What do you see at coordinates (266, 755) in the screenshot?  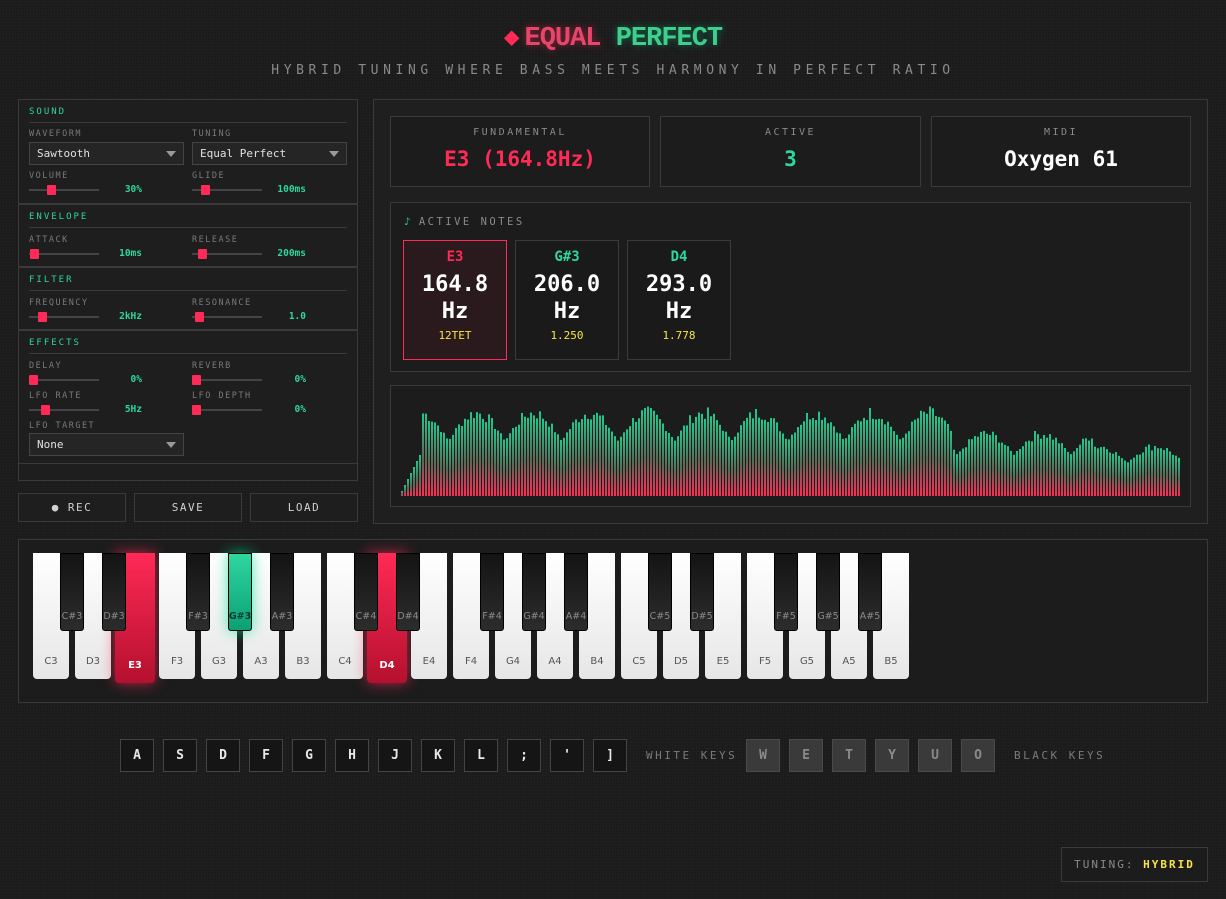 I see `shortcut-key: F` at bounding box center [266, 755].